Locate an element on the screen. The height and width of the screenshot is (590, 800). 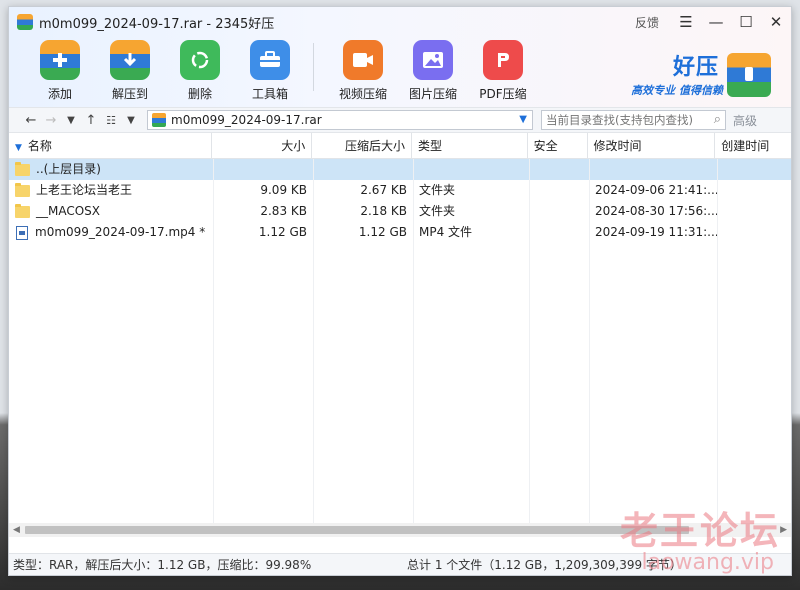
brand-slogan: 高效专业 值得信赖 is located at coordinates (677, 90).